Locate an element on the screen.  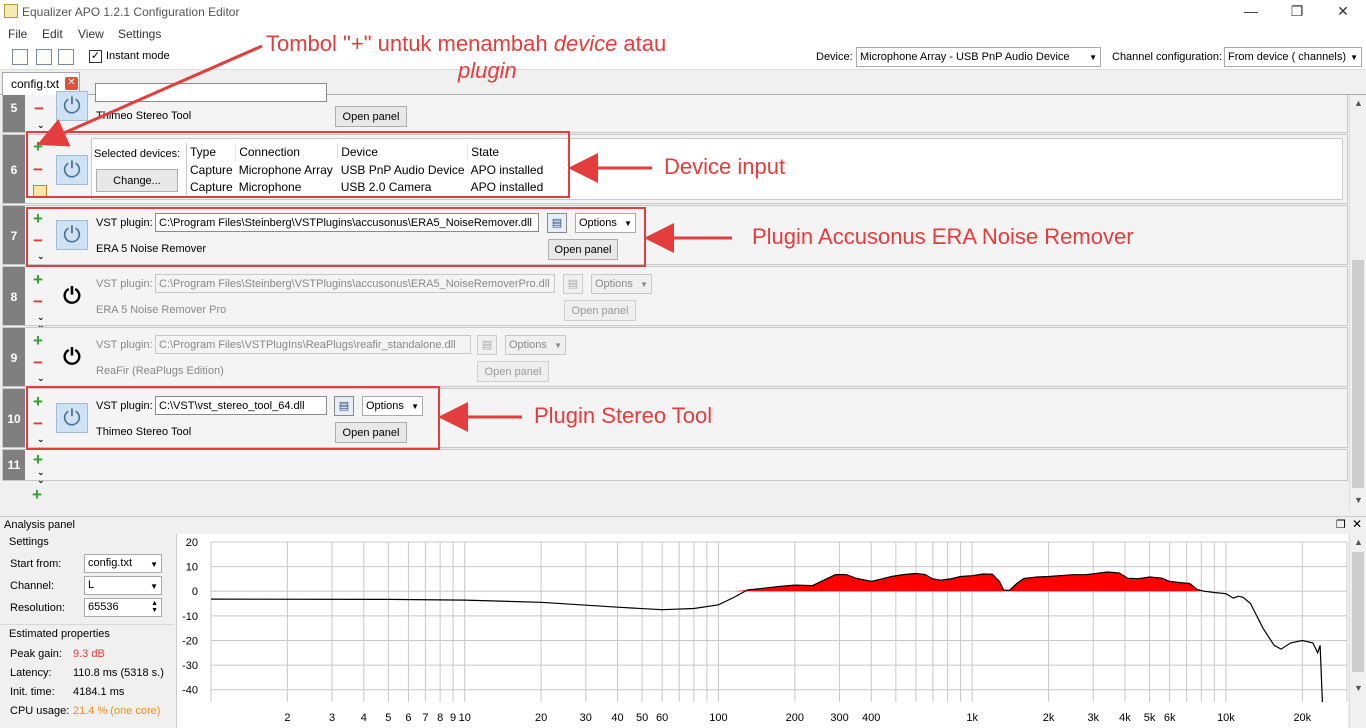
graph-scrollbar: ▲ ▼ is located at coordinates (1357, 631).